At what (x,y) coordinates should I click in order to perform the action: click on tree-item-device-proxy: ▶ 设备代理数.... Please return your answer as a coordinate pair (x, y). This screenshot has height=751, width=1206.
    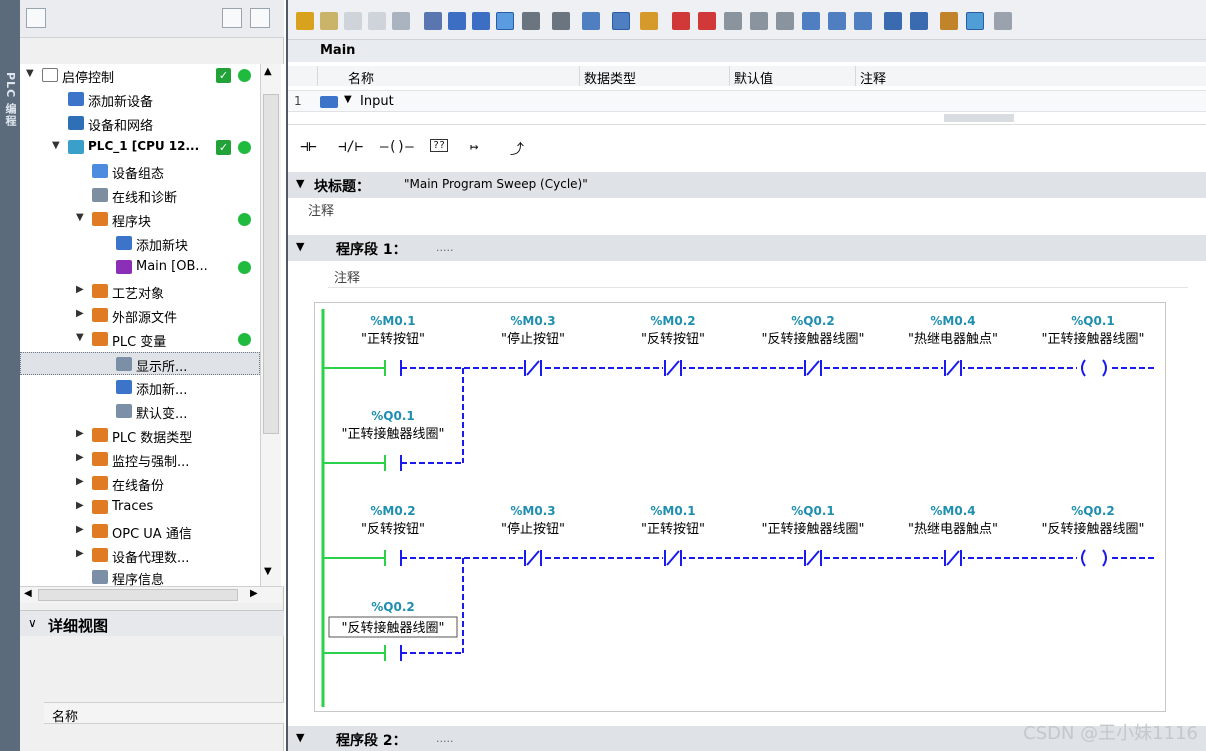
    Looking at the image, I should click on (140, 555).